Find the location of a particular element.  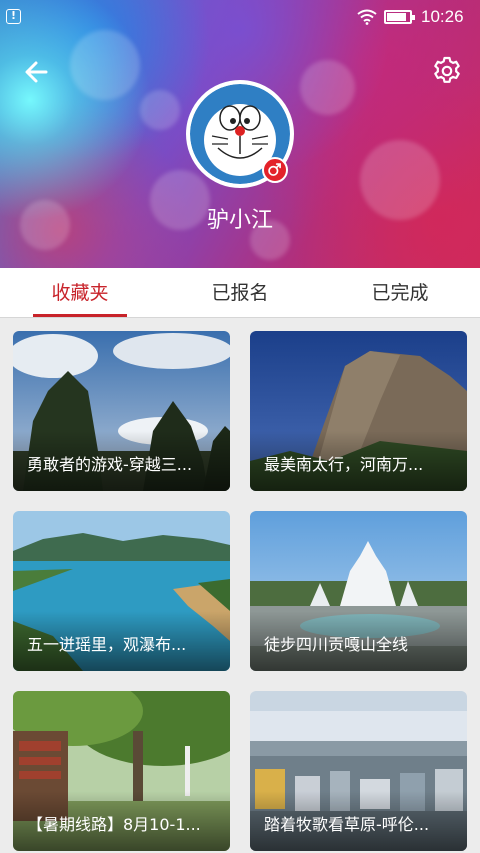

username: 驴小江 is located at coordinates (239, 220).